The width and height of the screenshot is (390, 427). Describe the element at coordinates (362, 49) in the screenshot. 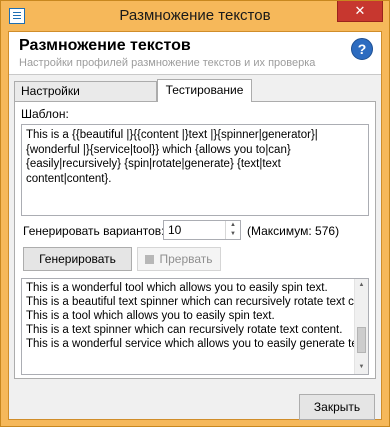

I see `help-icon: ?` at that location.